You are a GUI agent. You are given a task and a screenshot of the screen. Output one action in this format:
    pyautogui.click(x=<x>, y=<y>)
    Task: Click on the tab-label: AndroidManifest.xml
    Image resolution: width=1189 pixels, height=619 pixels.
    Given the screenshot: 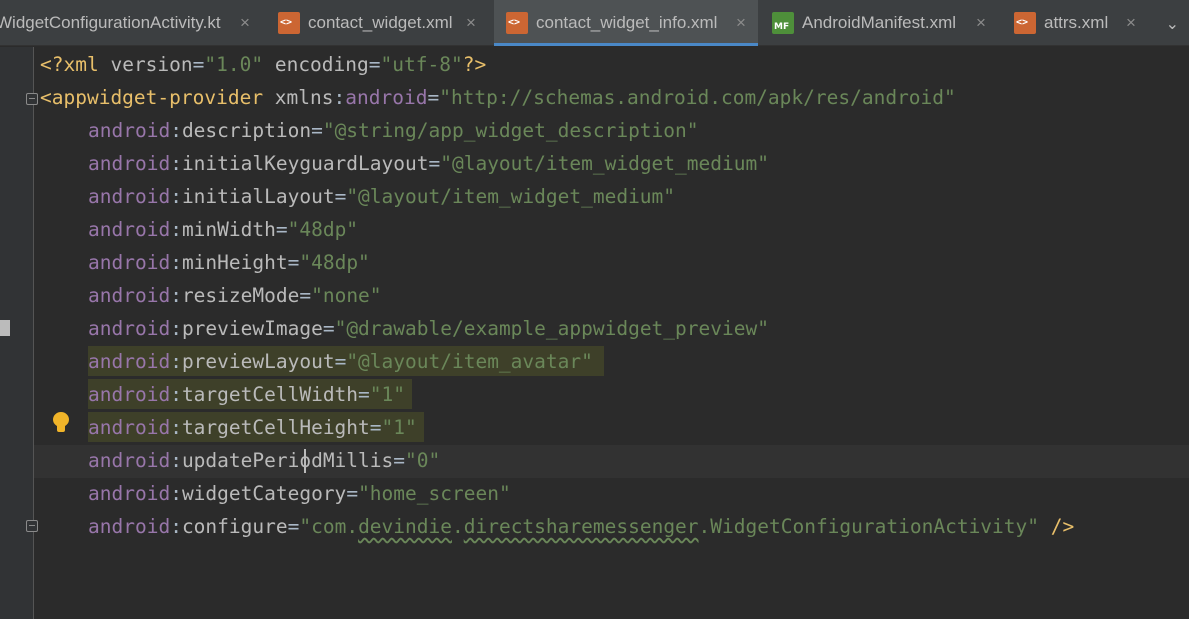 What is the action you would take?
    pyautogui.click(x=879, y=22)
    